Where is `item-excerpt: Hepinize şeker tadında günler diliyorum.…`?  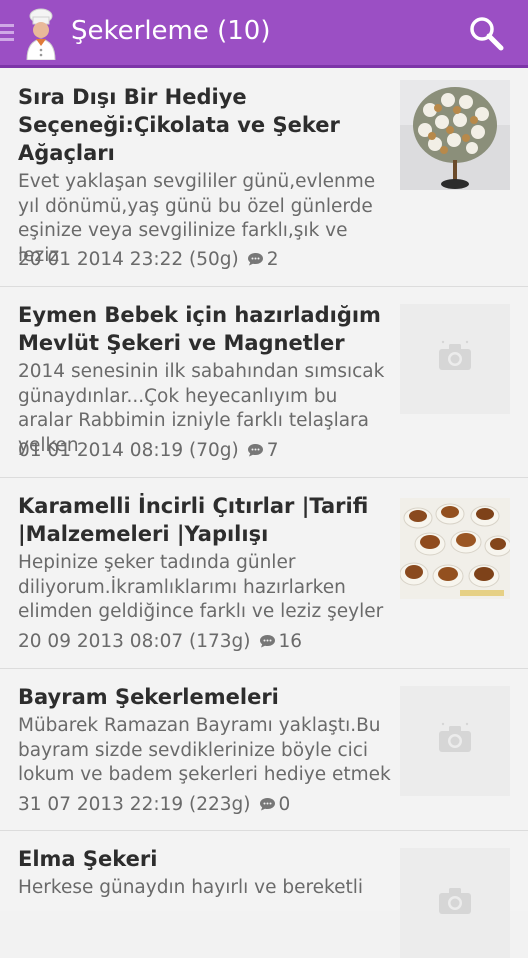 item-excerpt: Hepinize şeker tadında günler diliyorum.… is located at coordinates (201, 587).